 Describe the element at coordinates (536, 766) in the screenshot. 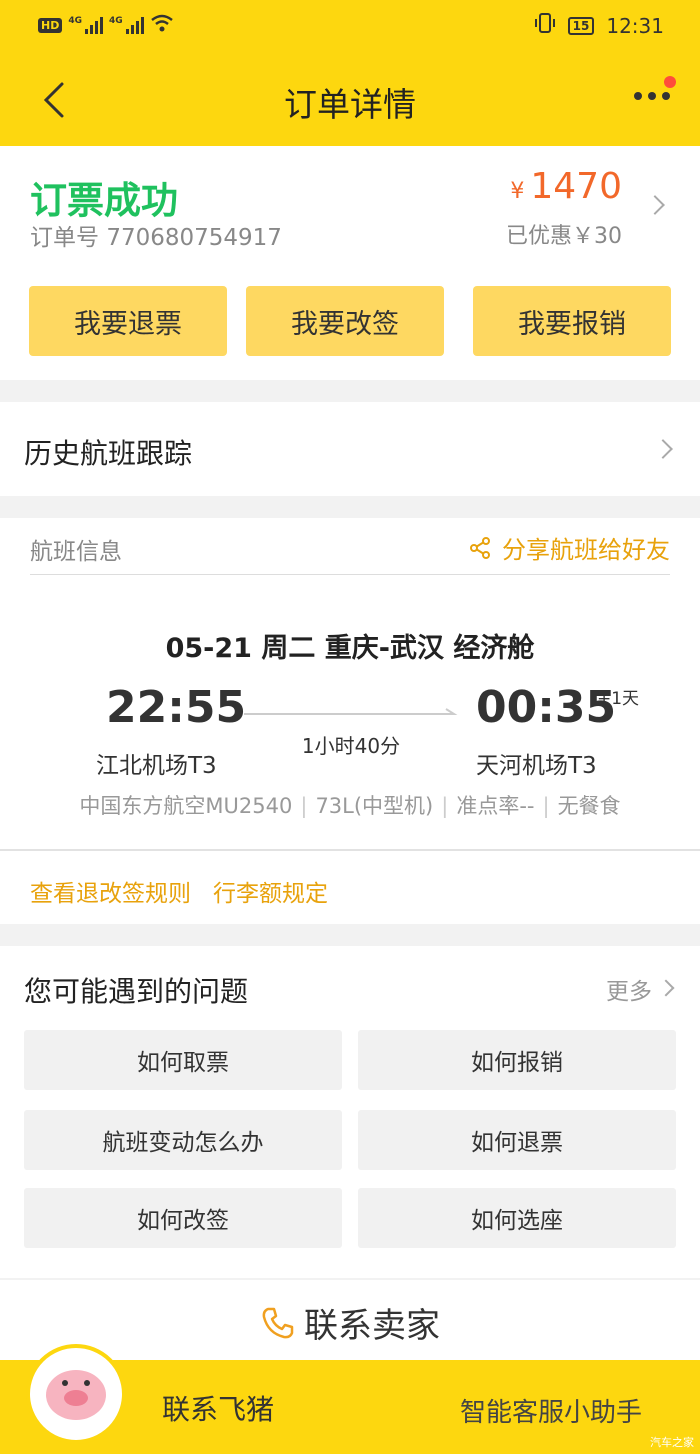

I see `arrival-airport: 天河机场T3` at that location.